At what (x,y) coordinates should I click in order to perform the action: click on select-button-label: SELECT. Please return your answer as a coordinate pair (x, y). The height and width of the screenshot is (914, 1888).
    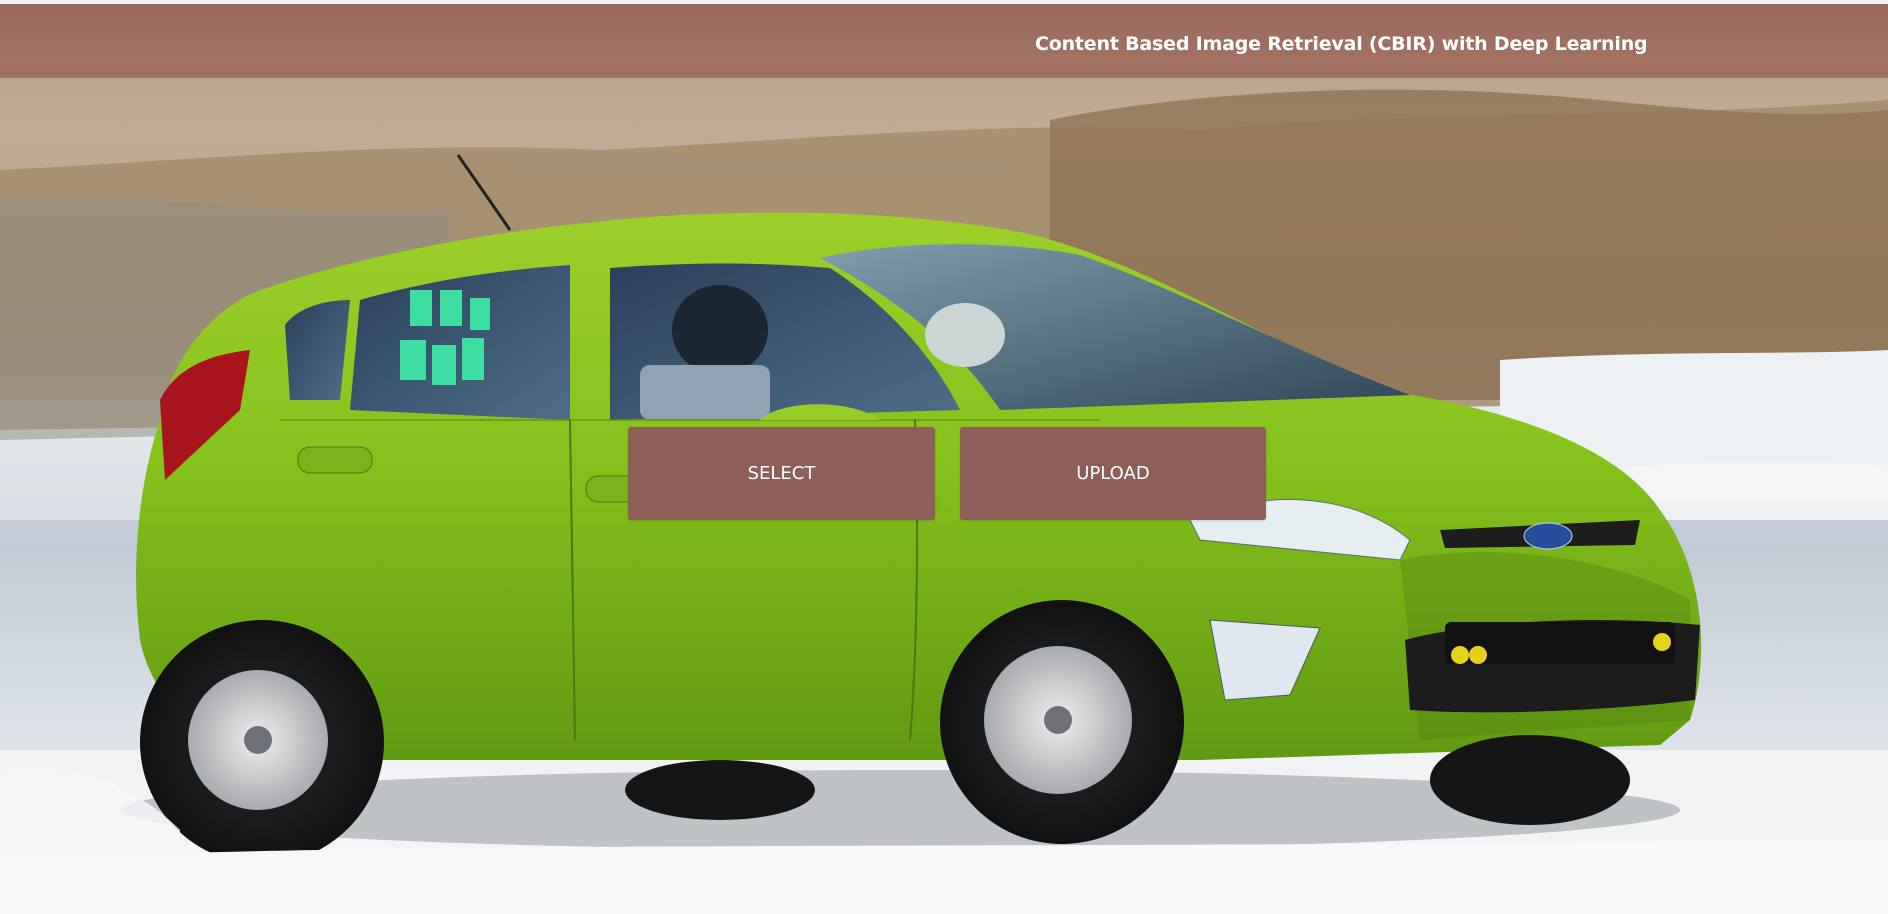
    Looking at the image, I should click on (781, 473).